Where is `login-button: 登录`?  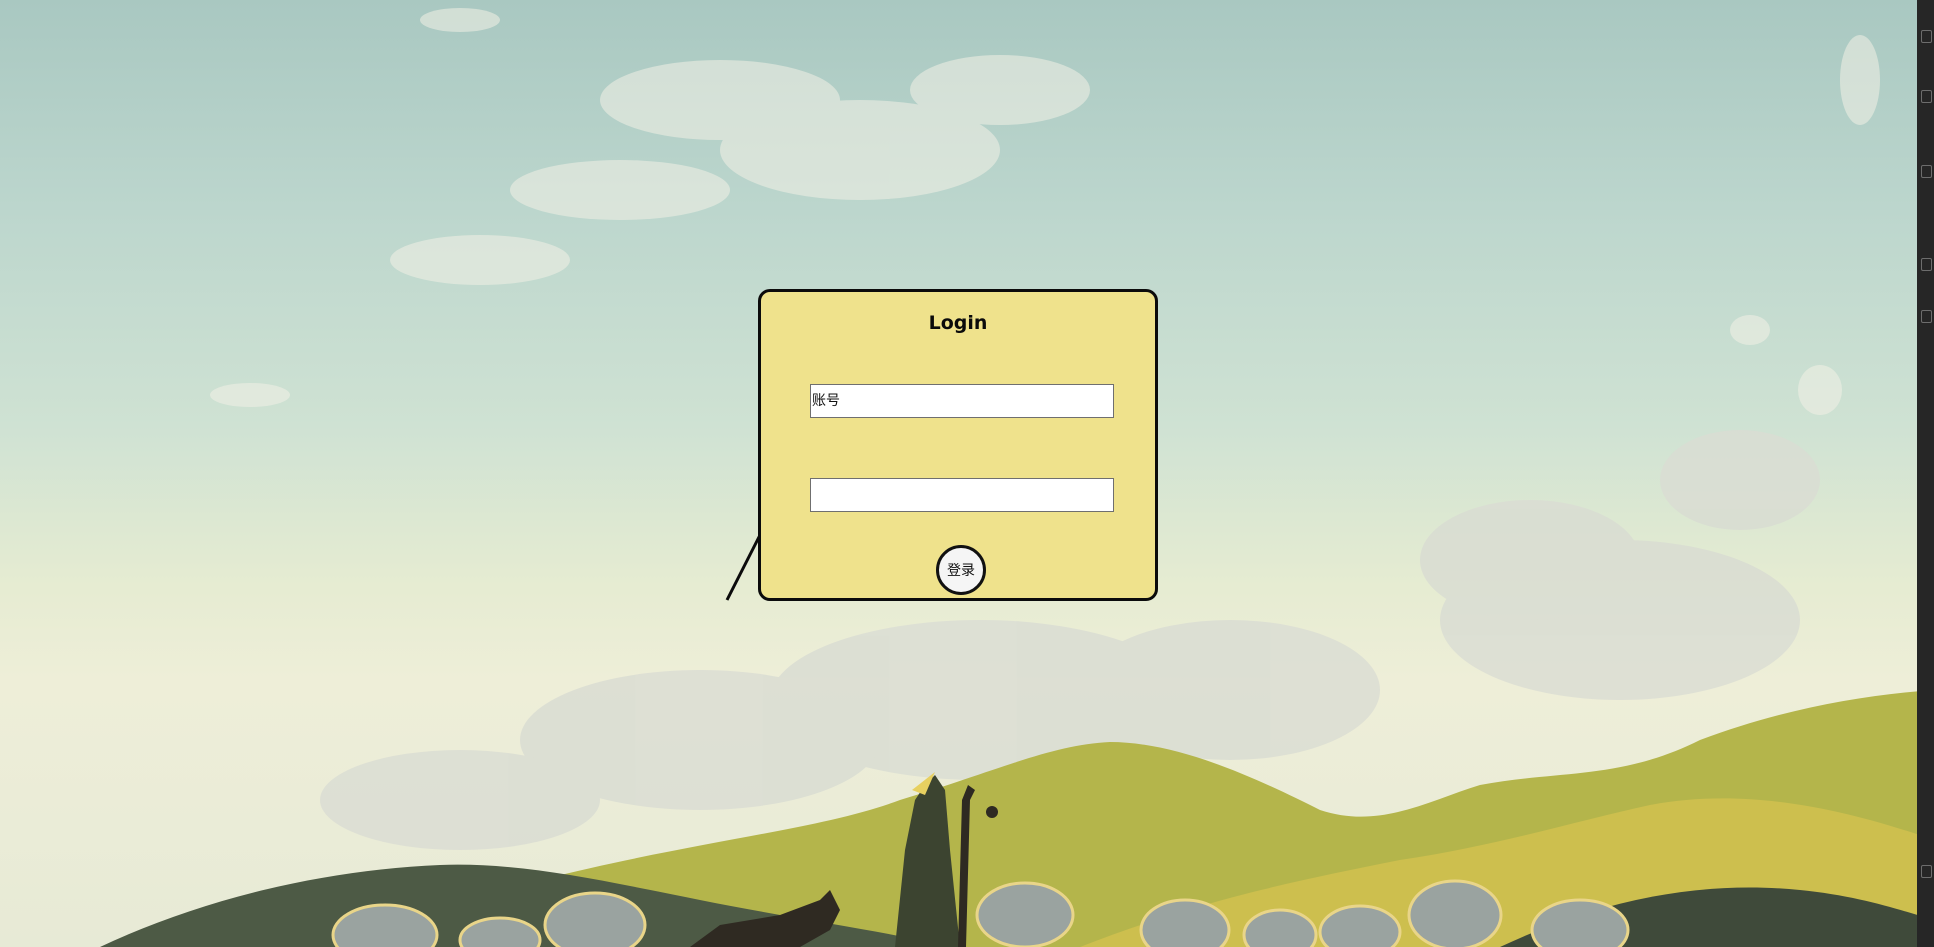
login-button: 登录 is located at coordinates (961, 570).